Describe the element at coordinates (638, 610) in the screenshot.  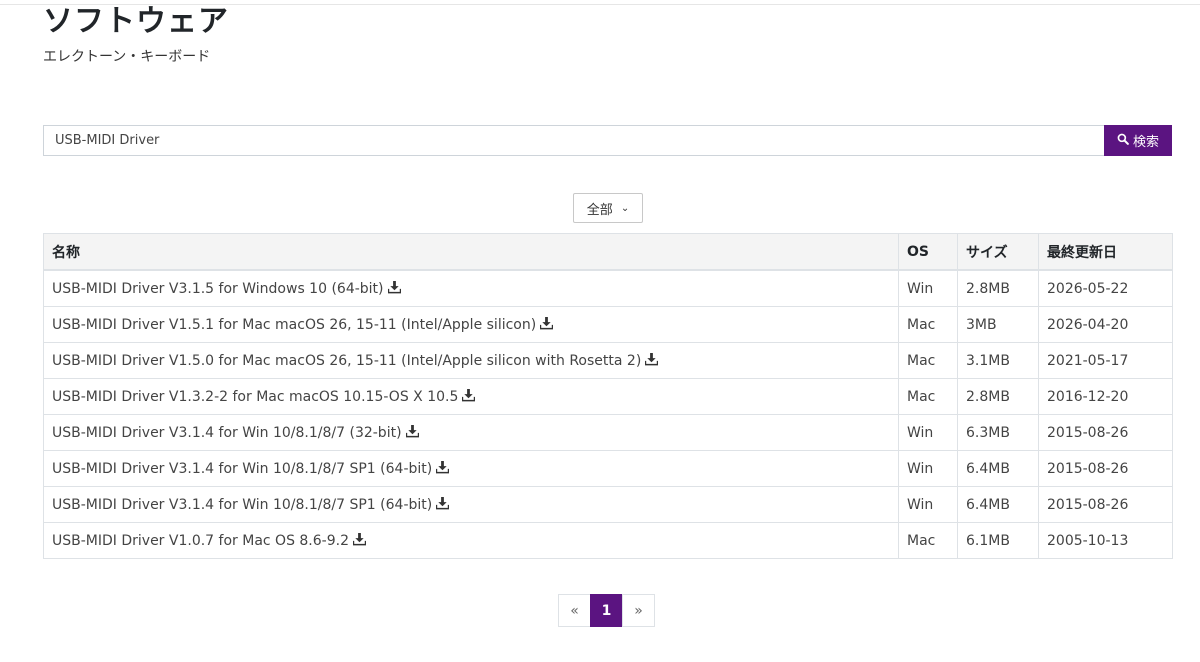
I see `pagination-next: »` at that location.